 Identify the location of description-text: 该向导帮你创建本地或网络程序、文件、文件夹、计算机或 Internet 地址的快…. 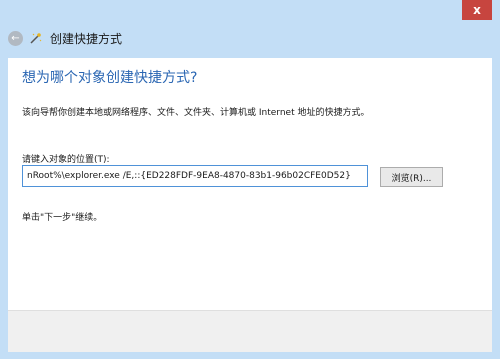
(196, 113).